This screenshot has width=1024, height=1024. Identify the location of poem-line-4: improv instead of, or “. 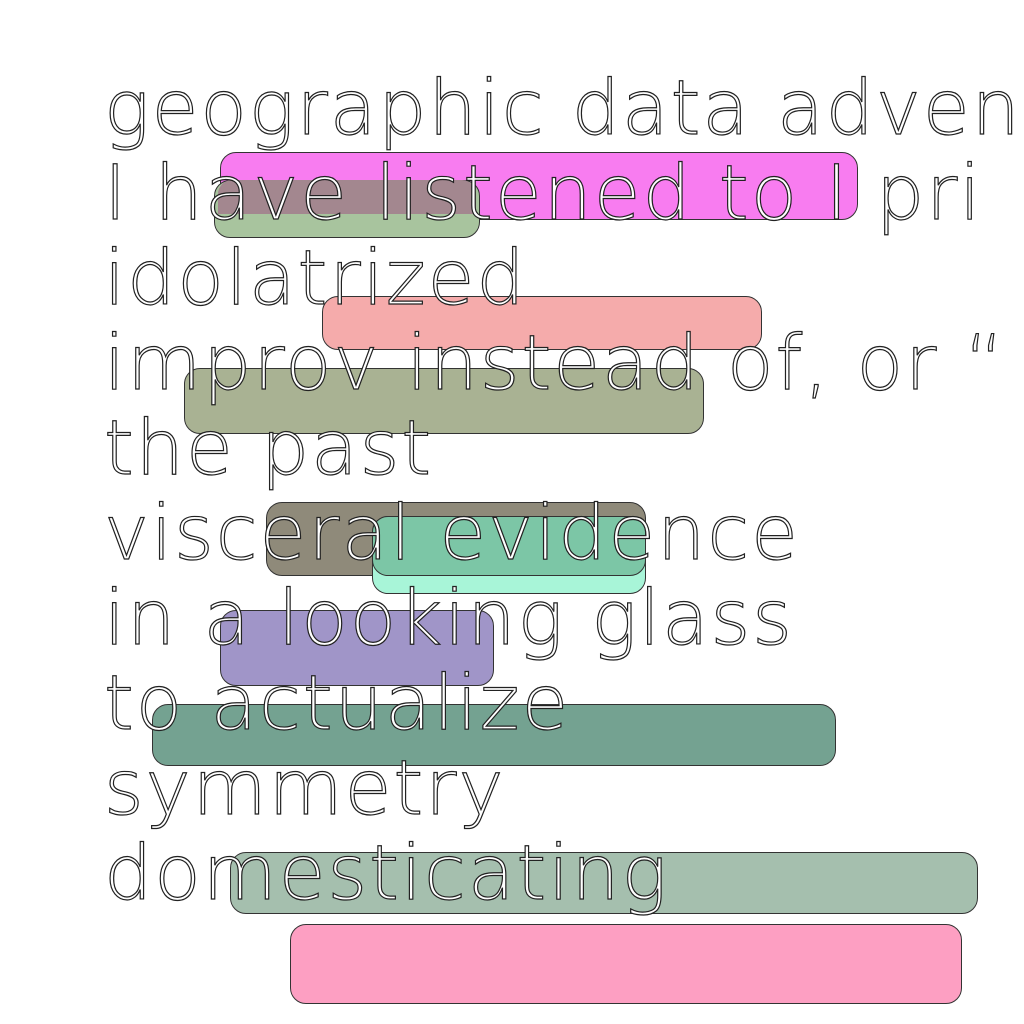
(554, 362).